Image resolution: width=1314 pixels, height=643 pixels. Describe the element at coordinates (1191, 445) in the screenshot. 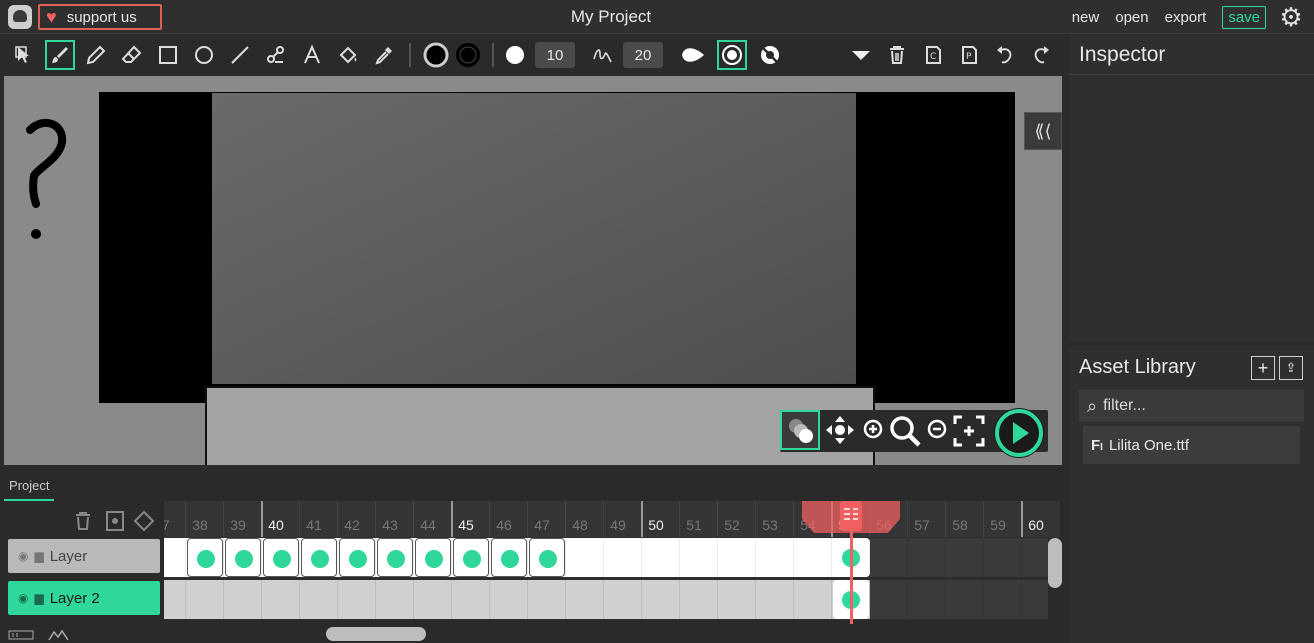

I see `asset-item: FI Lilita One.ttf` at that location.